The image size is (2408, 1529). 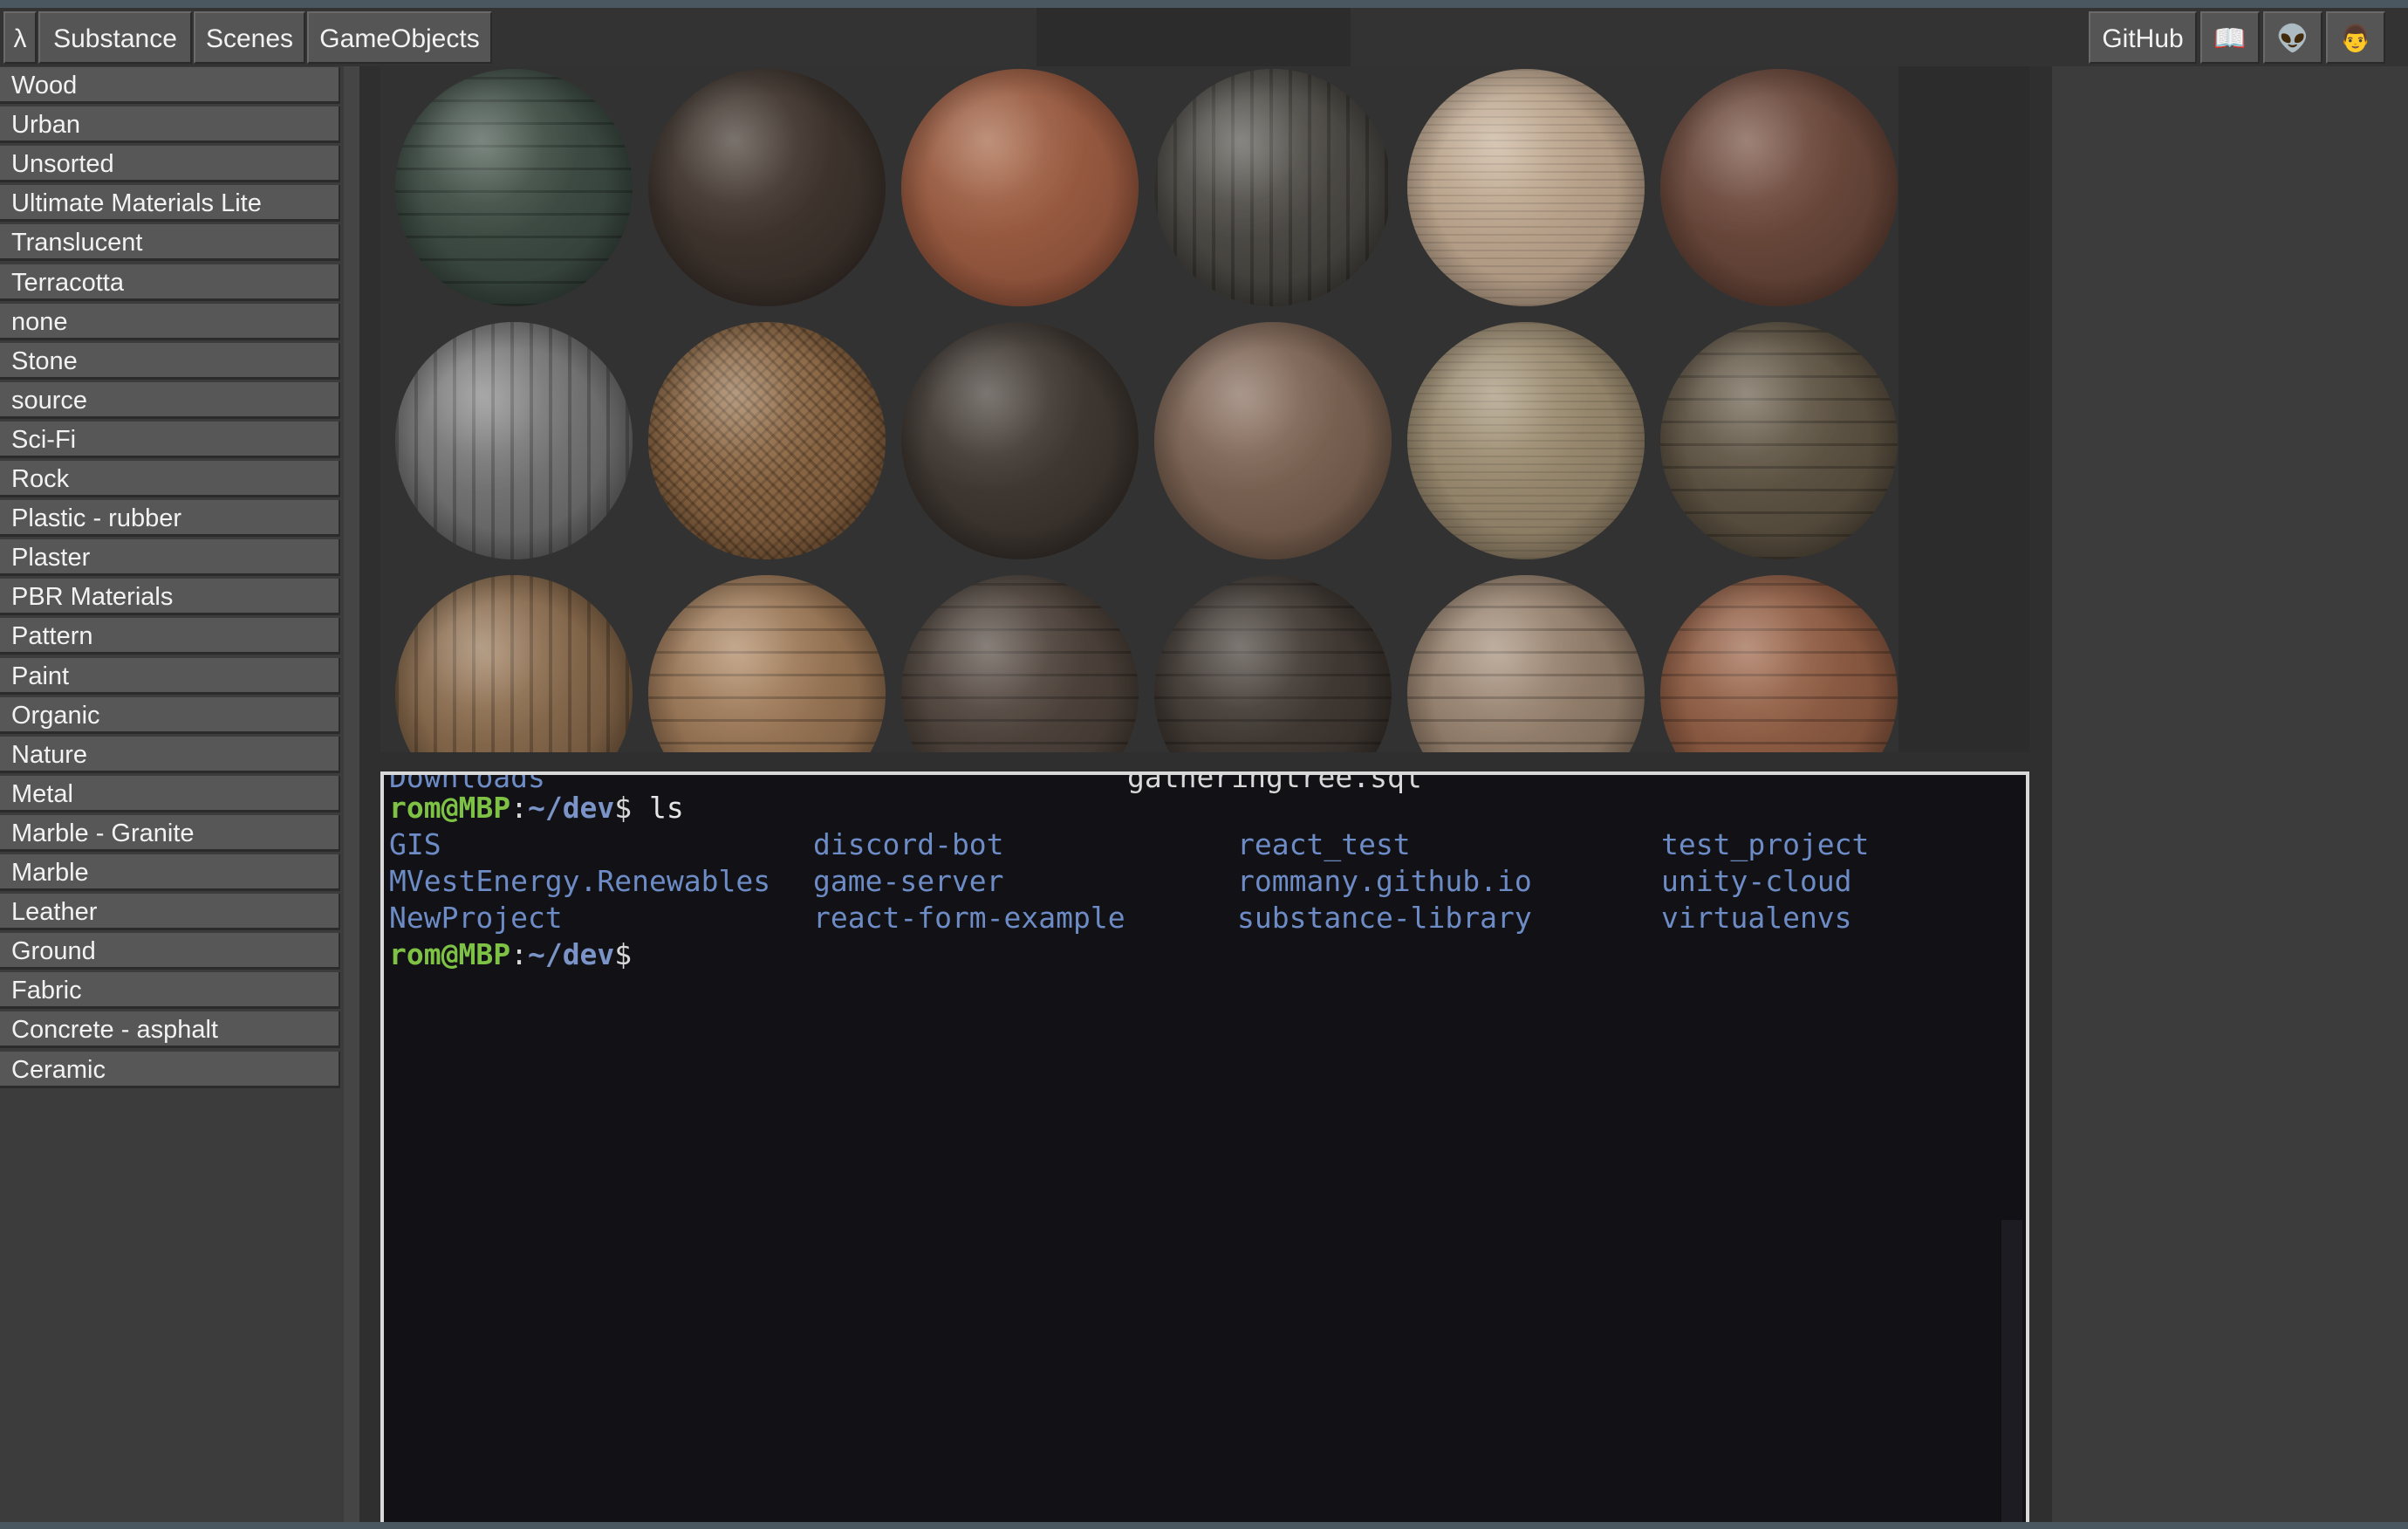 I want to click on sidebar-item-urban: Urban, so click(x=170, y=125).